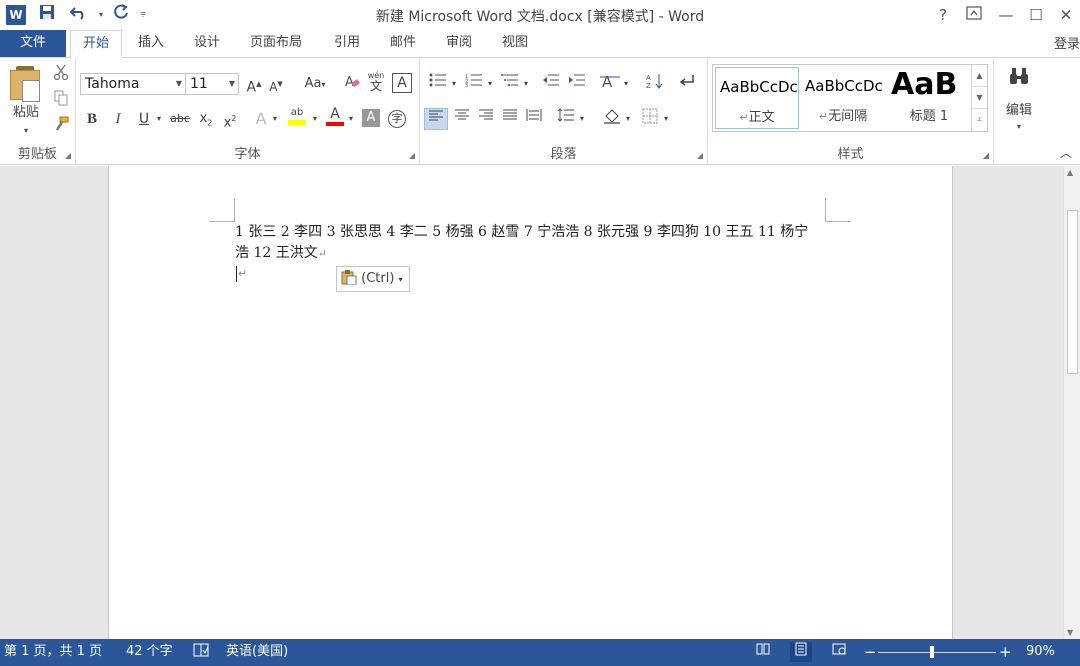 This screenshot has height=666, width=1080. What do you see at coordinates (68, 155) in the screenshot?
I see `clipboard-launcher-icon: ◢` at bounding box center [68, 155].